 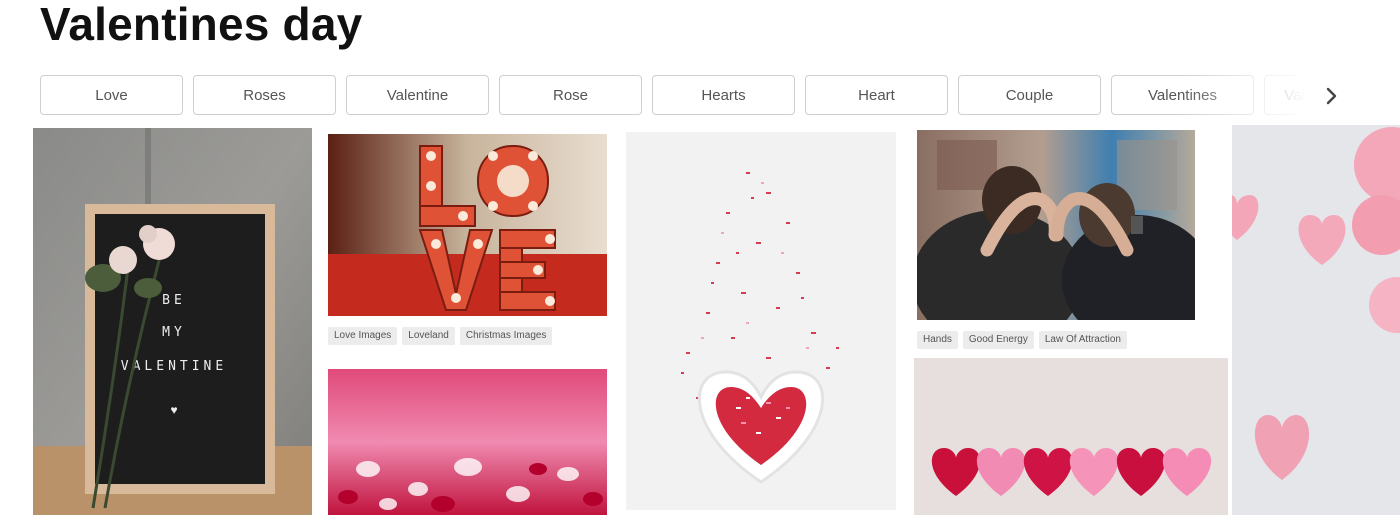 I want to click on tag-couple: Couple, so click(x=1029, y=95).